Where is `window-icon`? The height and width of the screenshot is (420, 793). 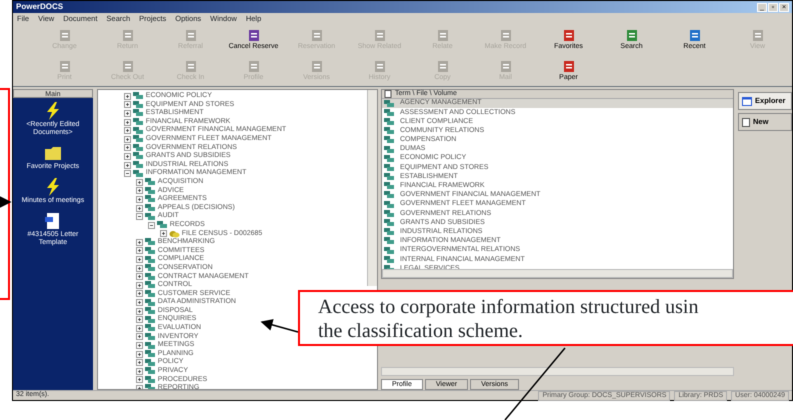
window-icon is located at coordinates (747, 101).